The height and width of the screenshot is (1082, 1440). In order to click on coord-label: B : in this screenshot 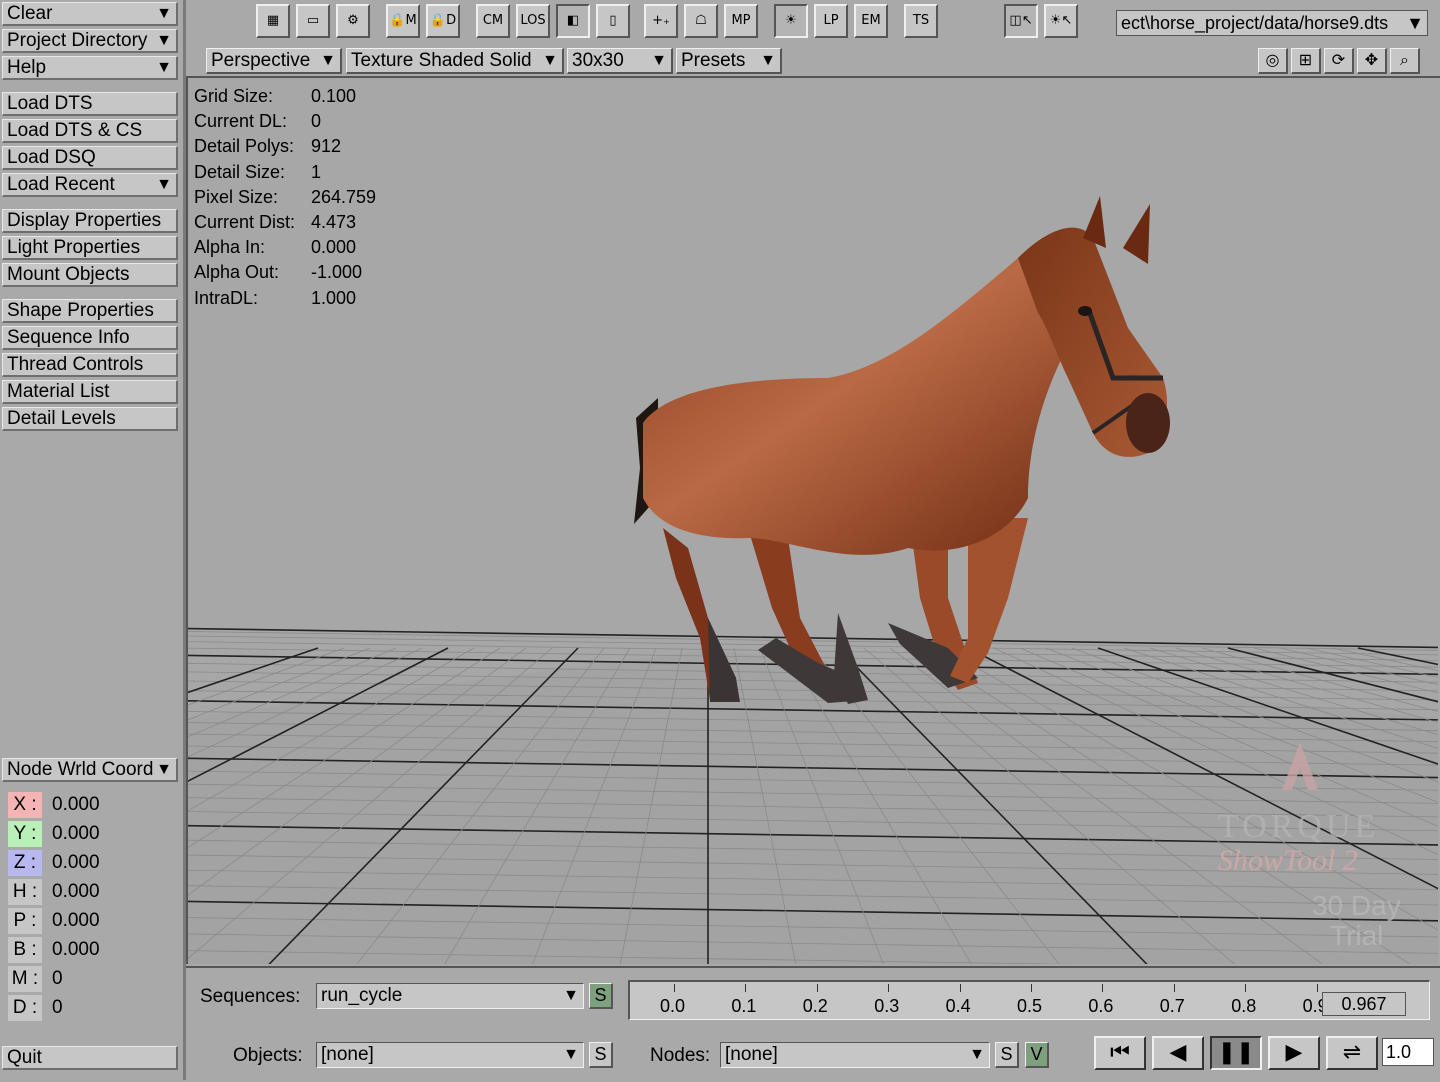, I will do `click(25, 950)`.